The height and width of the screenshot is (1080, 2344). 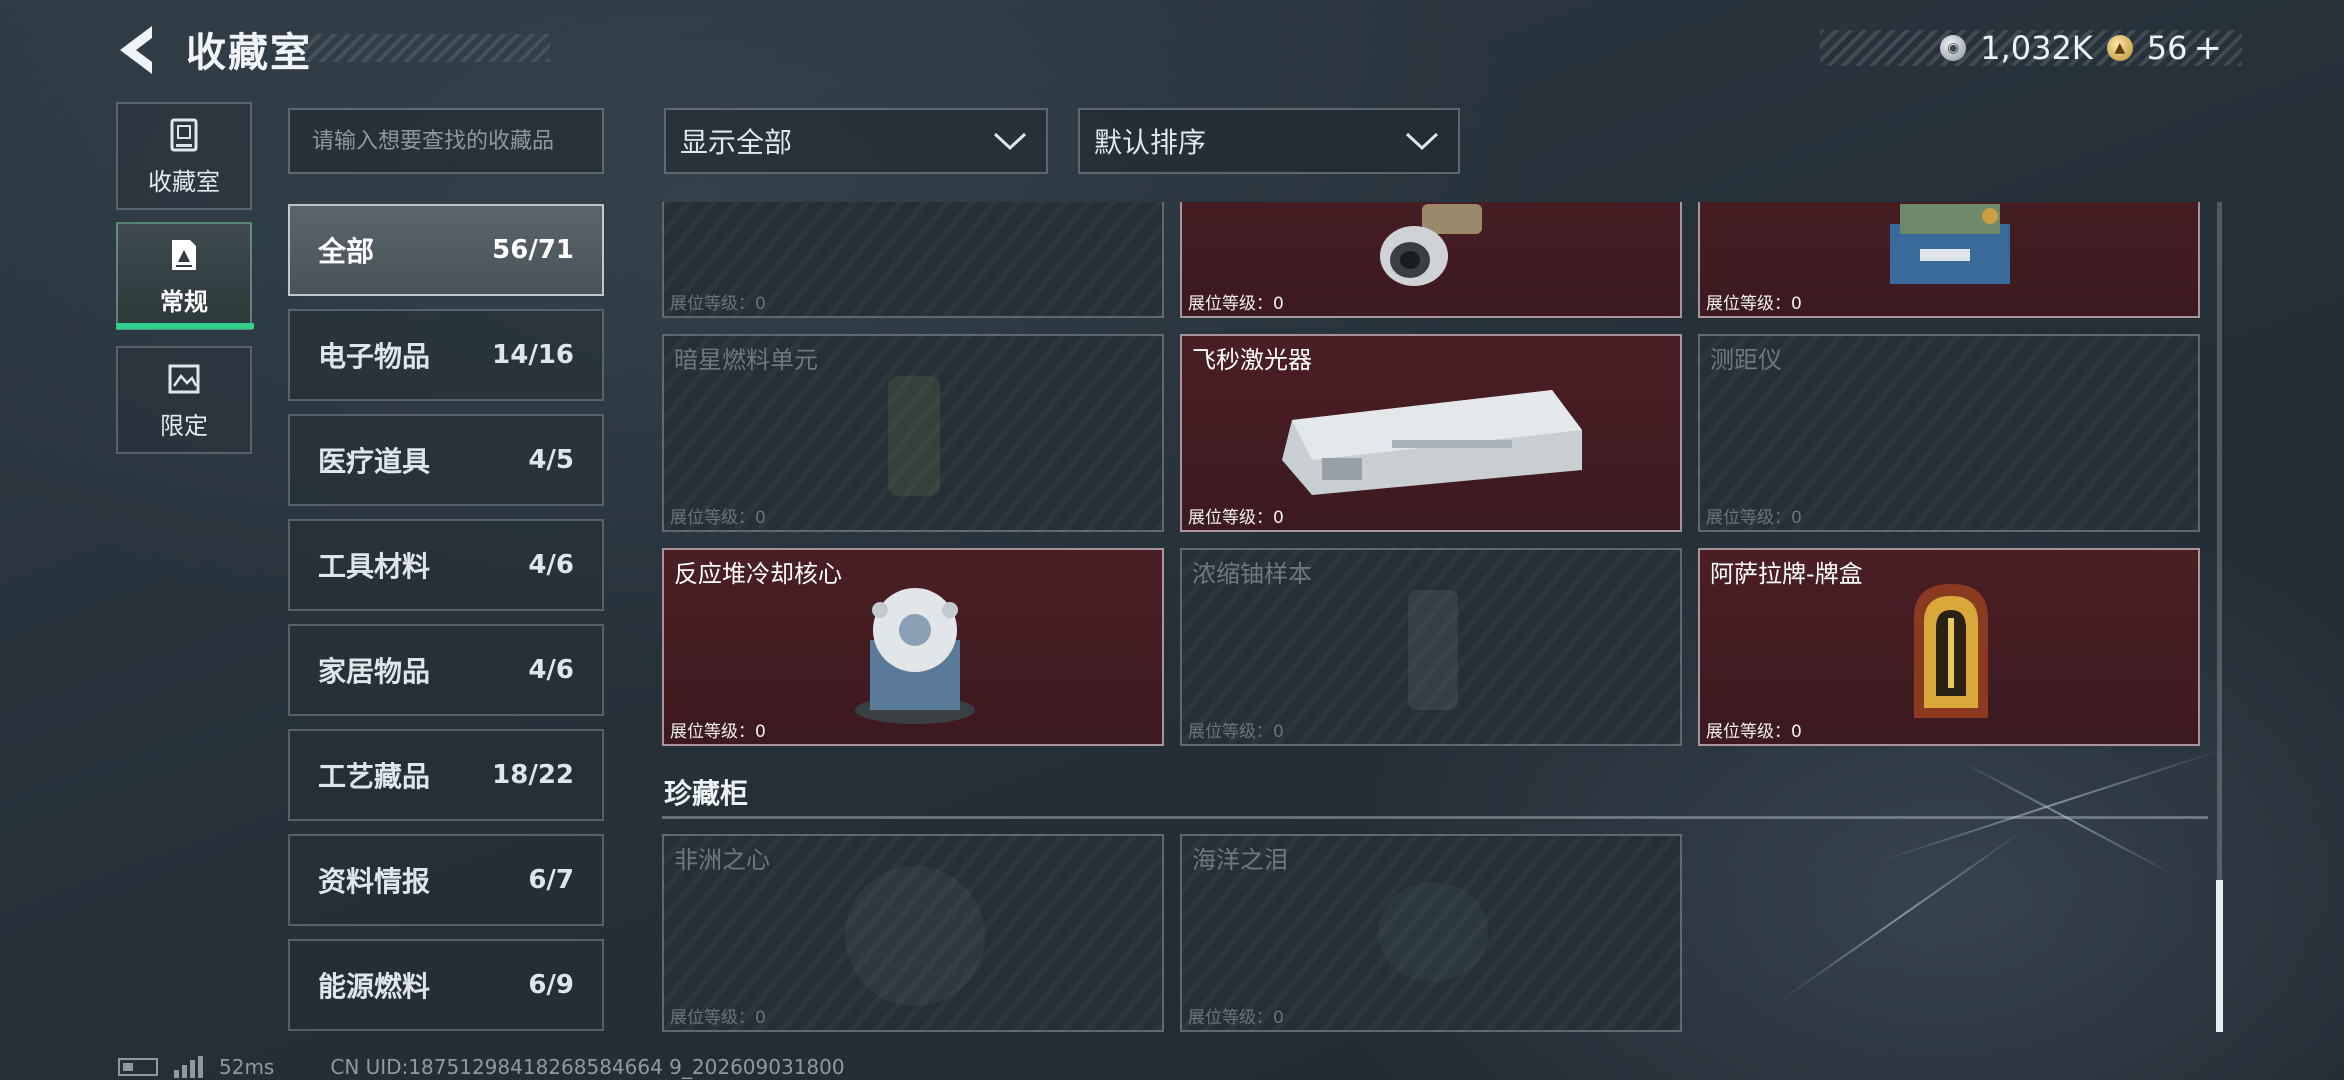 What do you see at coordinates (1786, 574) in the screenshot?
I see `card-name: 阿萨拉牌-牌盒` at bounding box center [1786, 574].